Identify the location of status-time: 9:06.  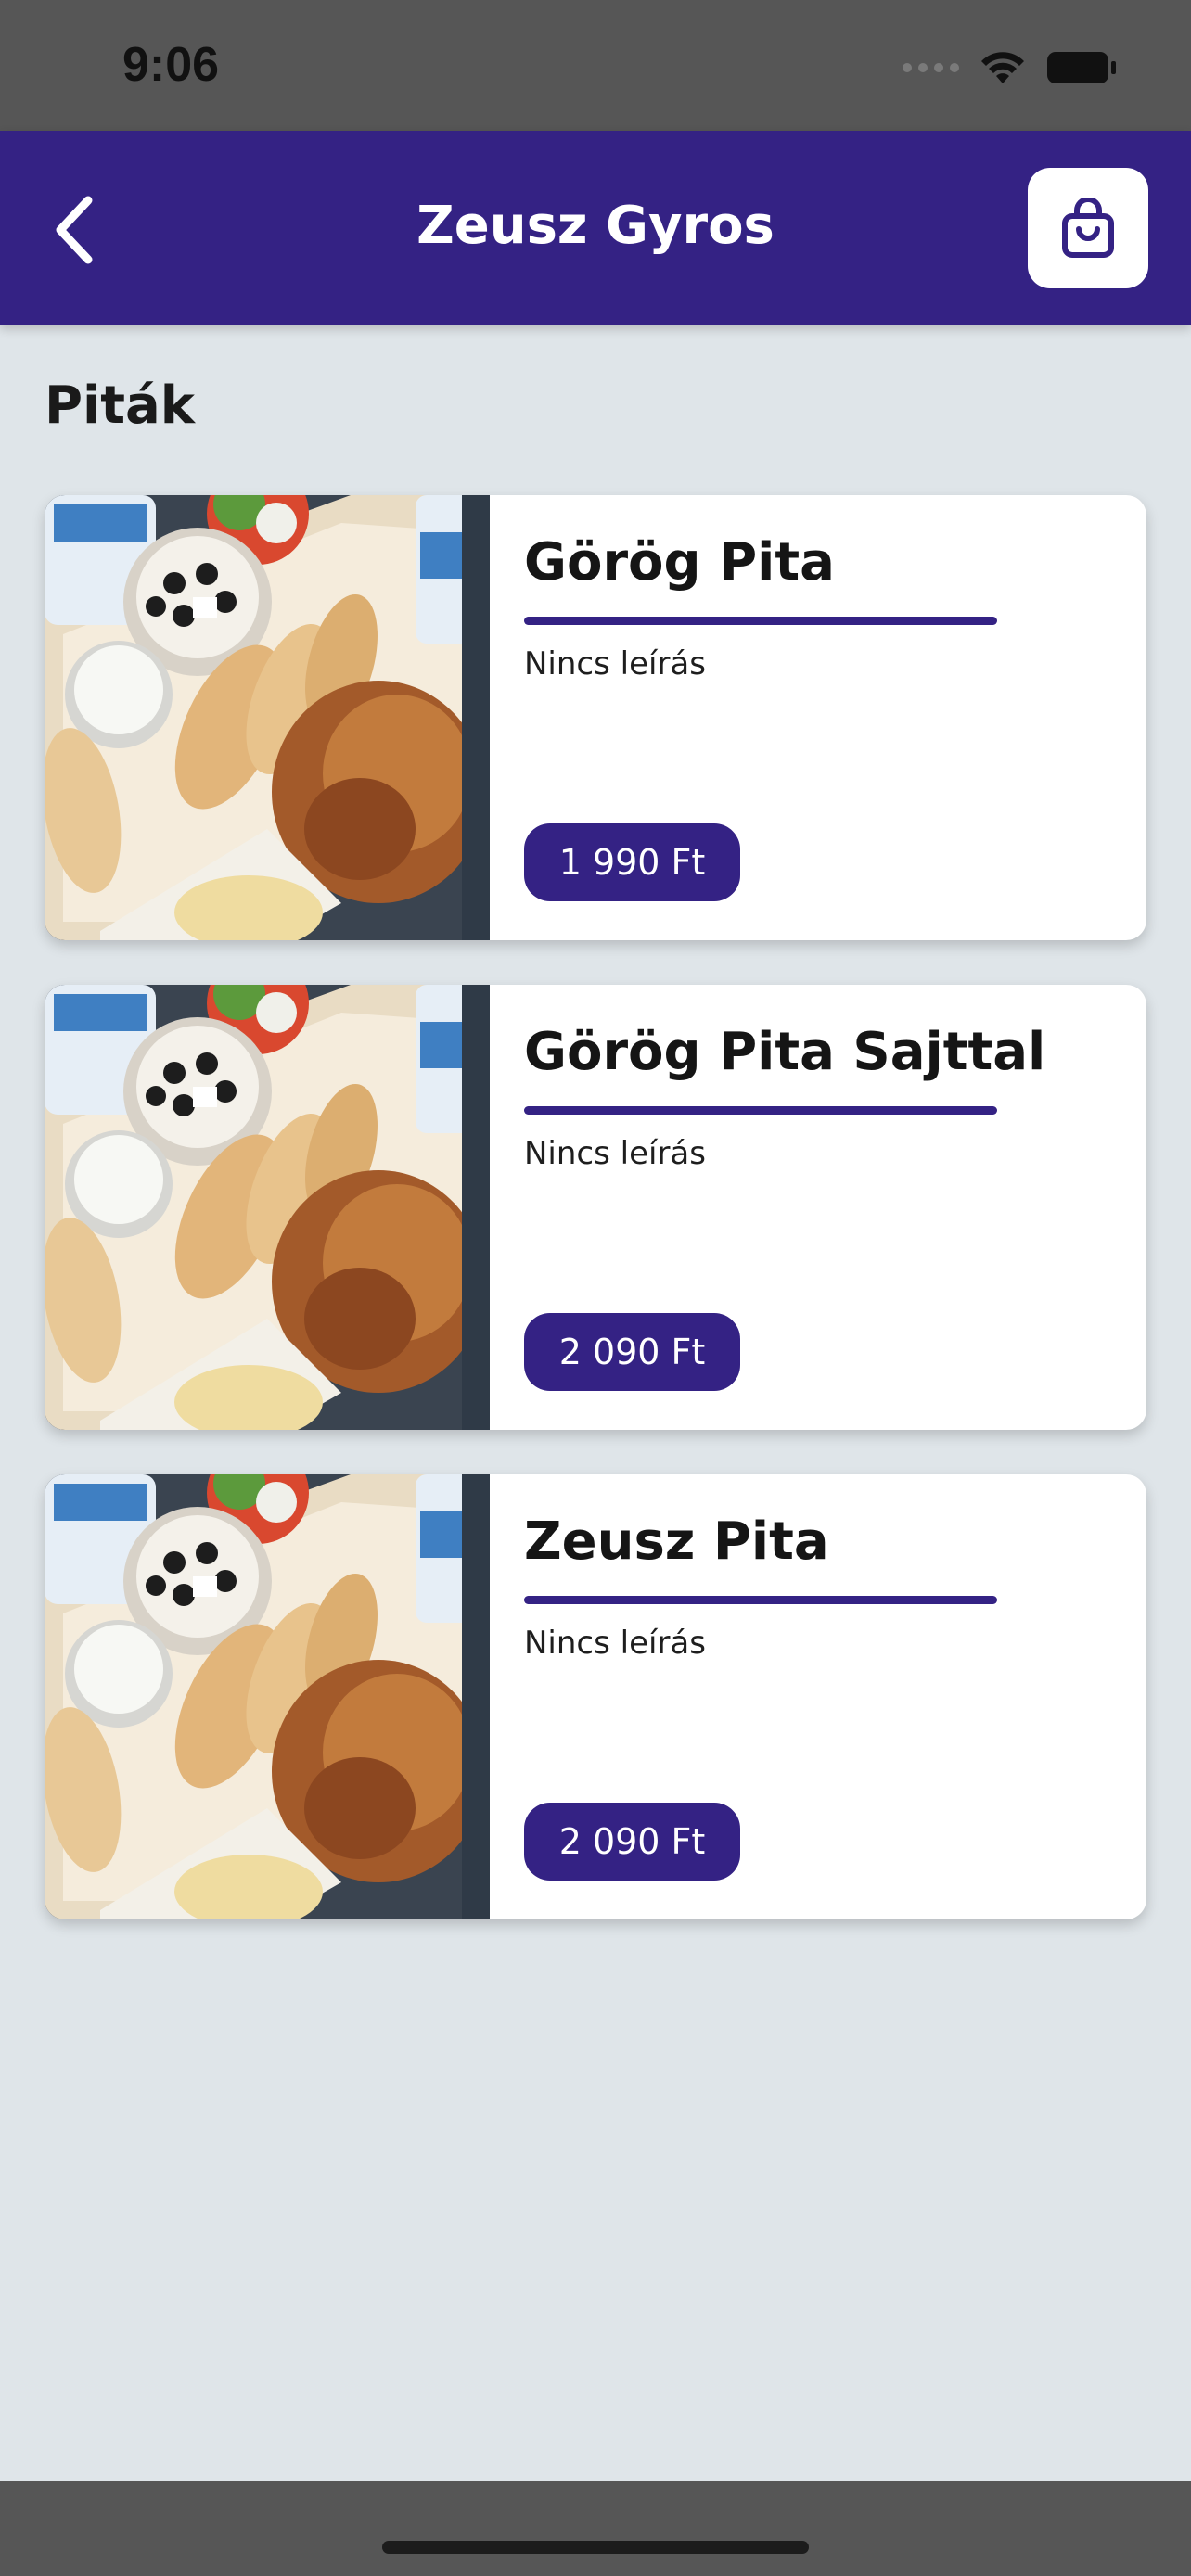
(171, 65).